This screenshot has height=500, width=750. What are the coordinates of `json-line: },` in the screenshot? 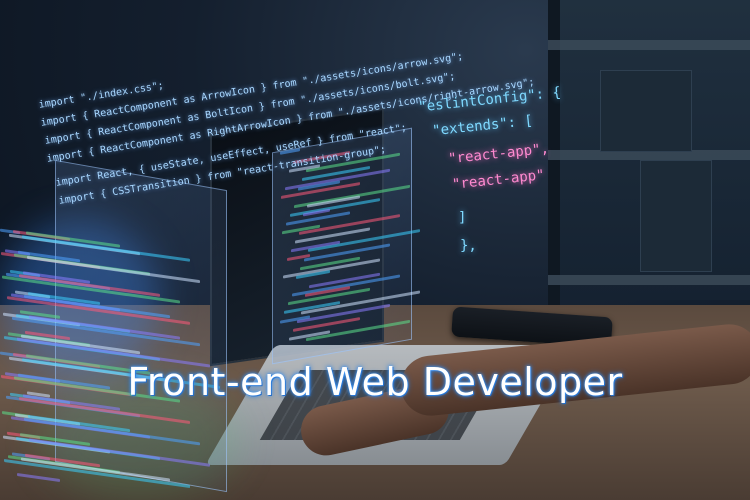 It's located at (468, 246).